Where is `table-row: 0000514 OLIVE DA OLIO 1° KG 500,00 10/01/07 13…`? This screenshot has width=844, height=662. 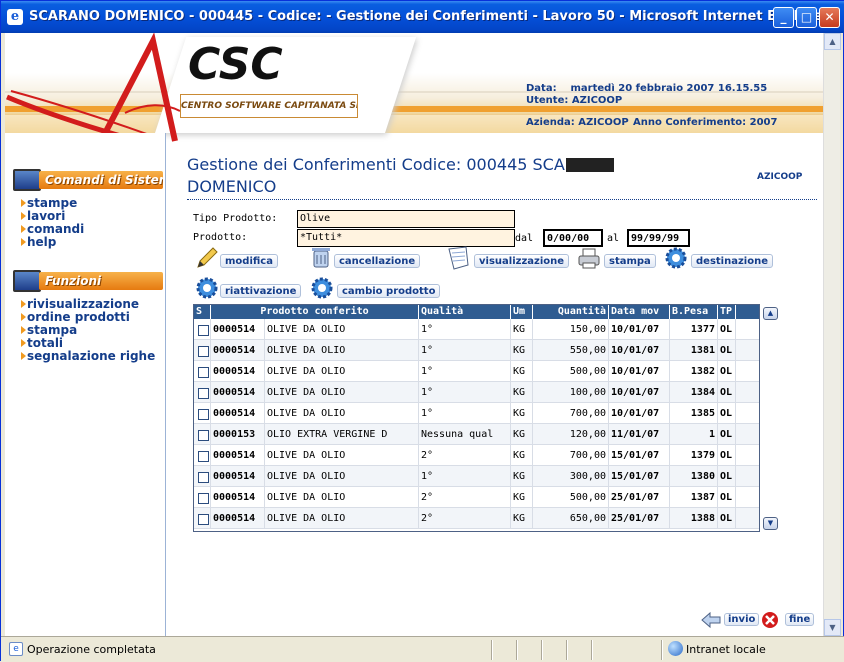 table-row: 0000514 OLIVE DA OLIO 1° KG 500,00 10/01/07 13… is located at coordinates (476, 371).